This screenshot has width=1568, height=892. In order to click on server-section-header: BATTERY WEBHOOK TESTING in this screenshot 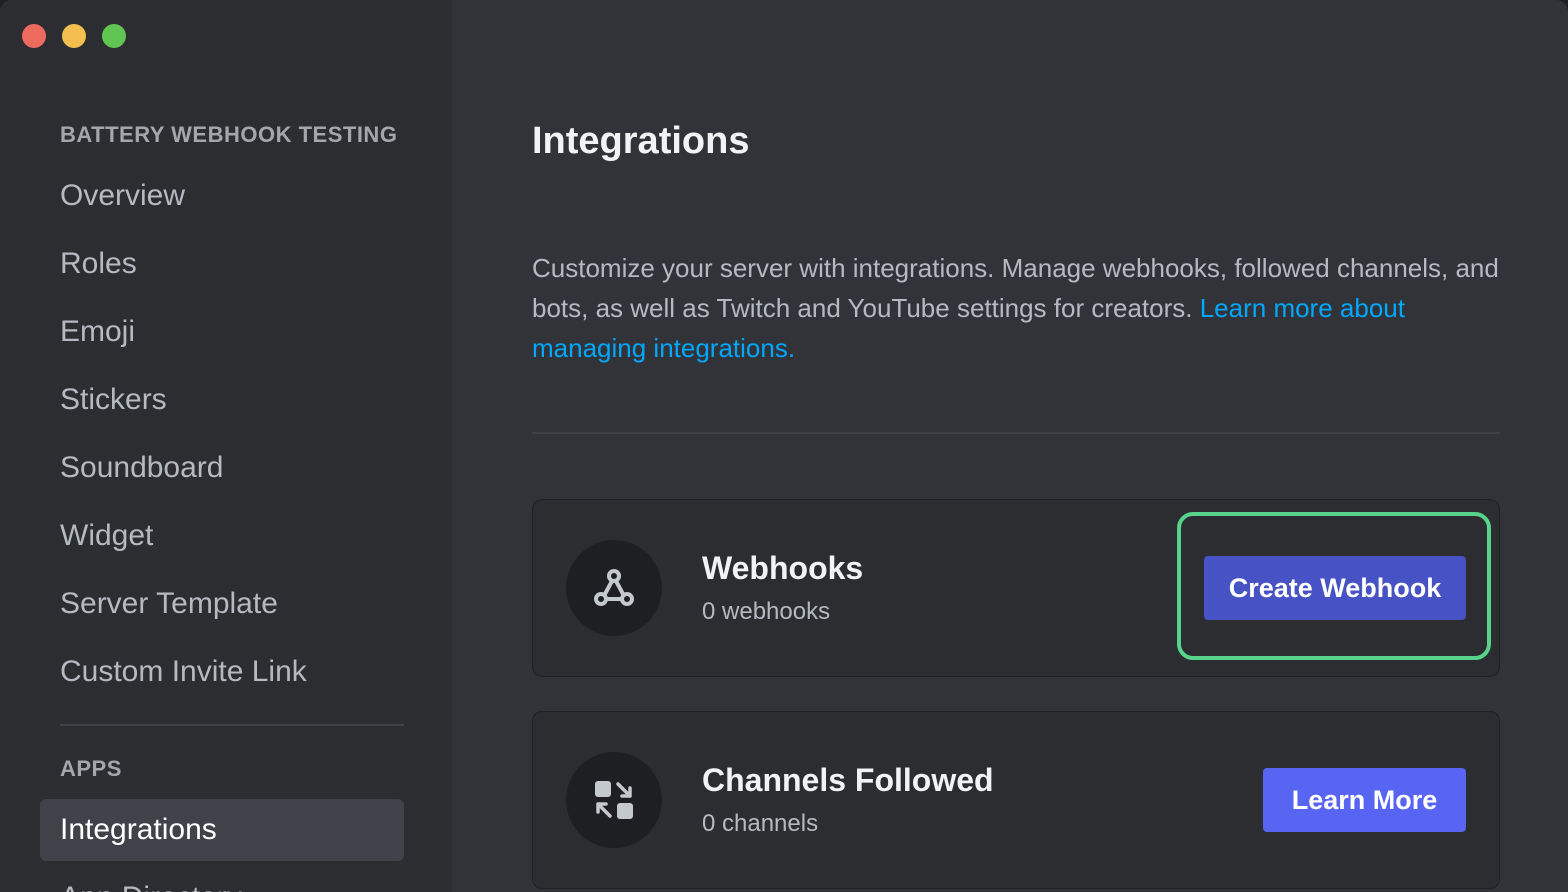, I will do `click(229, 134)`.